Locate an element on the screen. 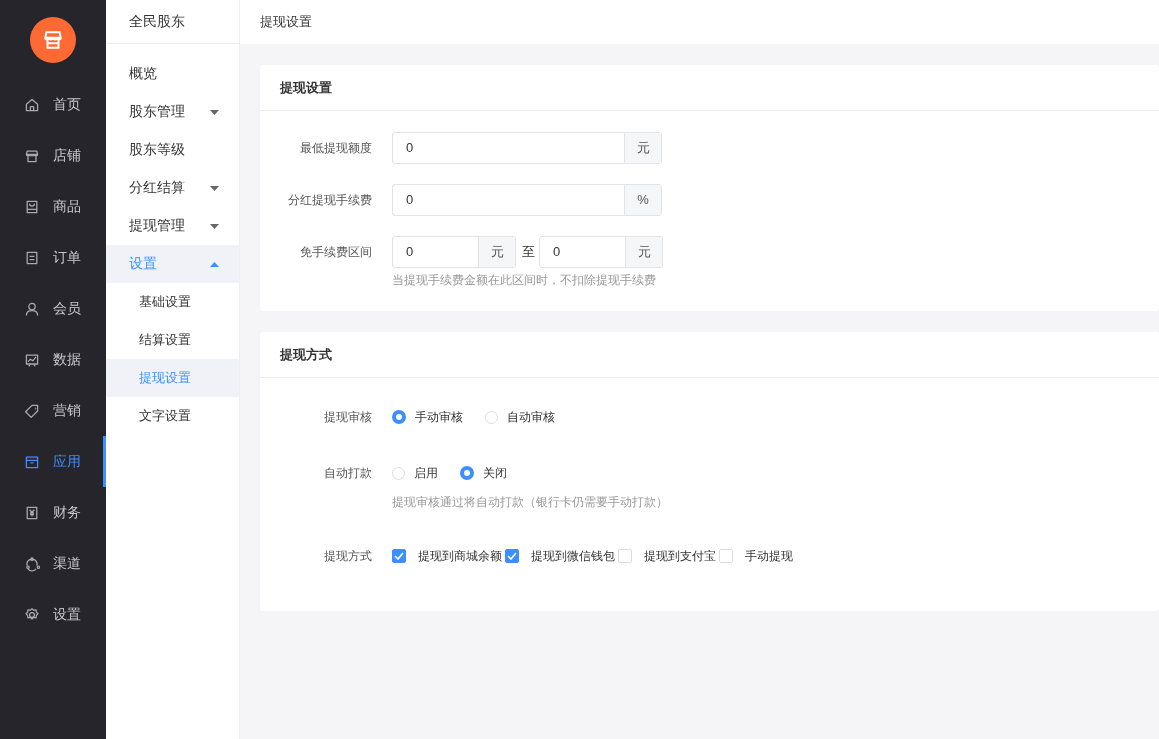 The height and width of the screenshot is (739, 1159). submenu-subitem: 结算设置 is located at coordinates (172, 340).